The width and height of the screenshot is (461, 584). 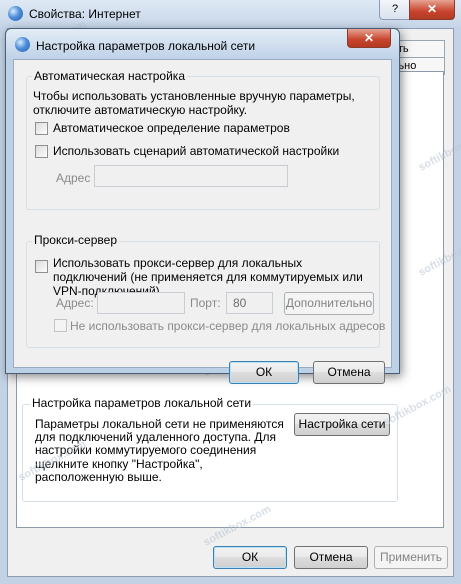 I want to click on dialog-title-bar: Настройка параметров локальной сети, so click(x=202, y=44).